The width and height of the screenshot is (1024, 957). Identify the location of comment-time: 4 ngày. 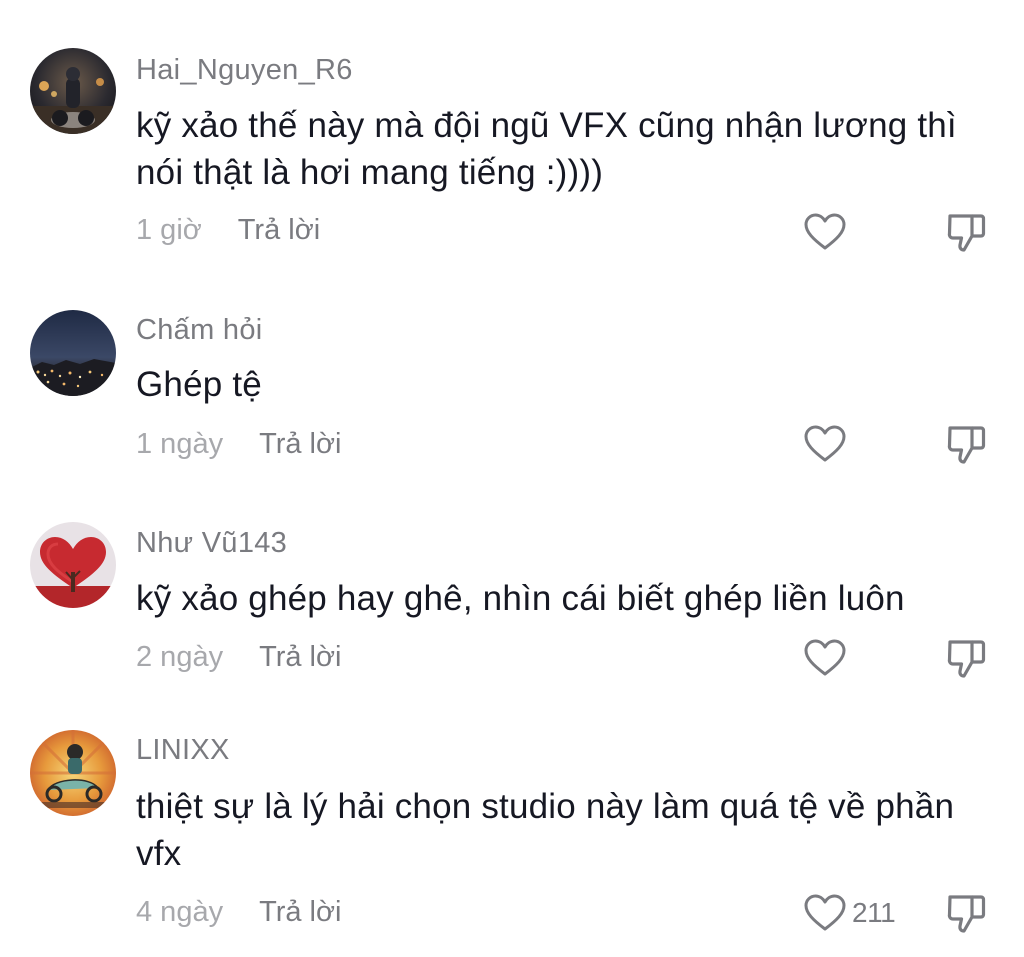
(180, 912).